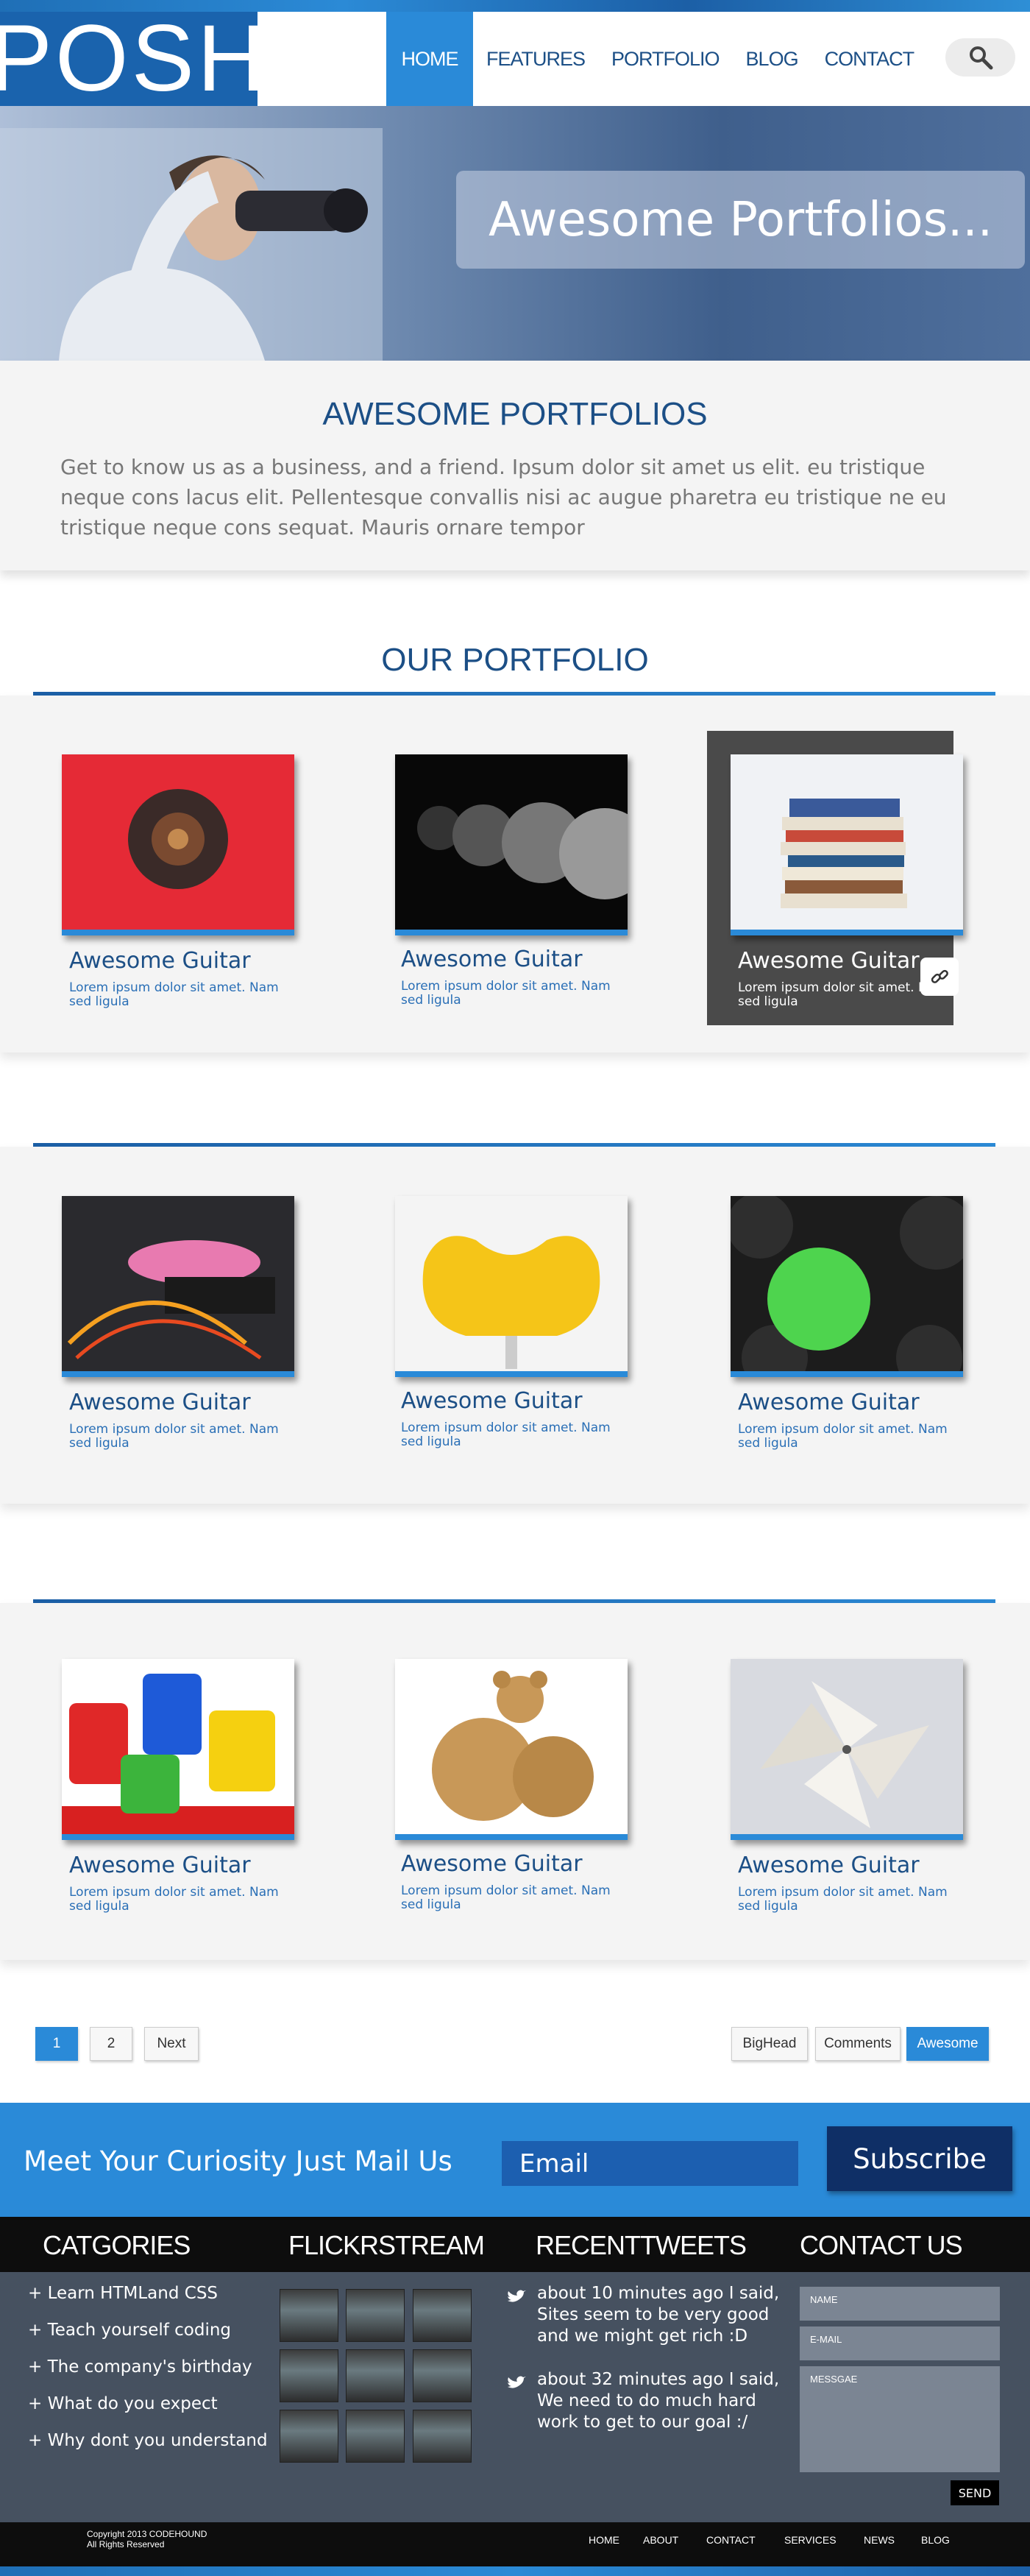 The image size is (1030, 2576). I want to click on category-link: + What do you expect, so click(123, 2403).